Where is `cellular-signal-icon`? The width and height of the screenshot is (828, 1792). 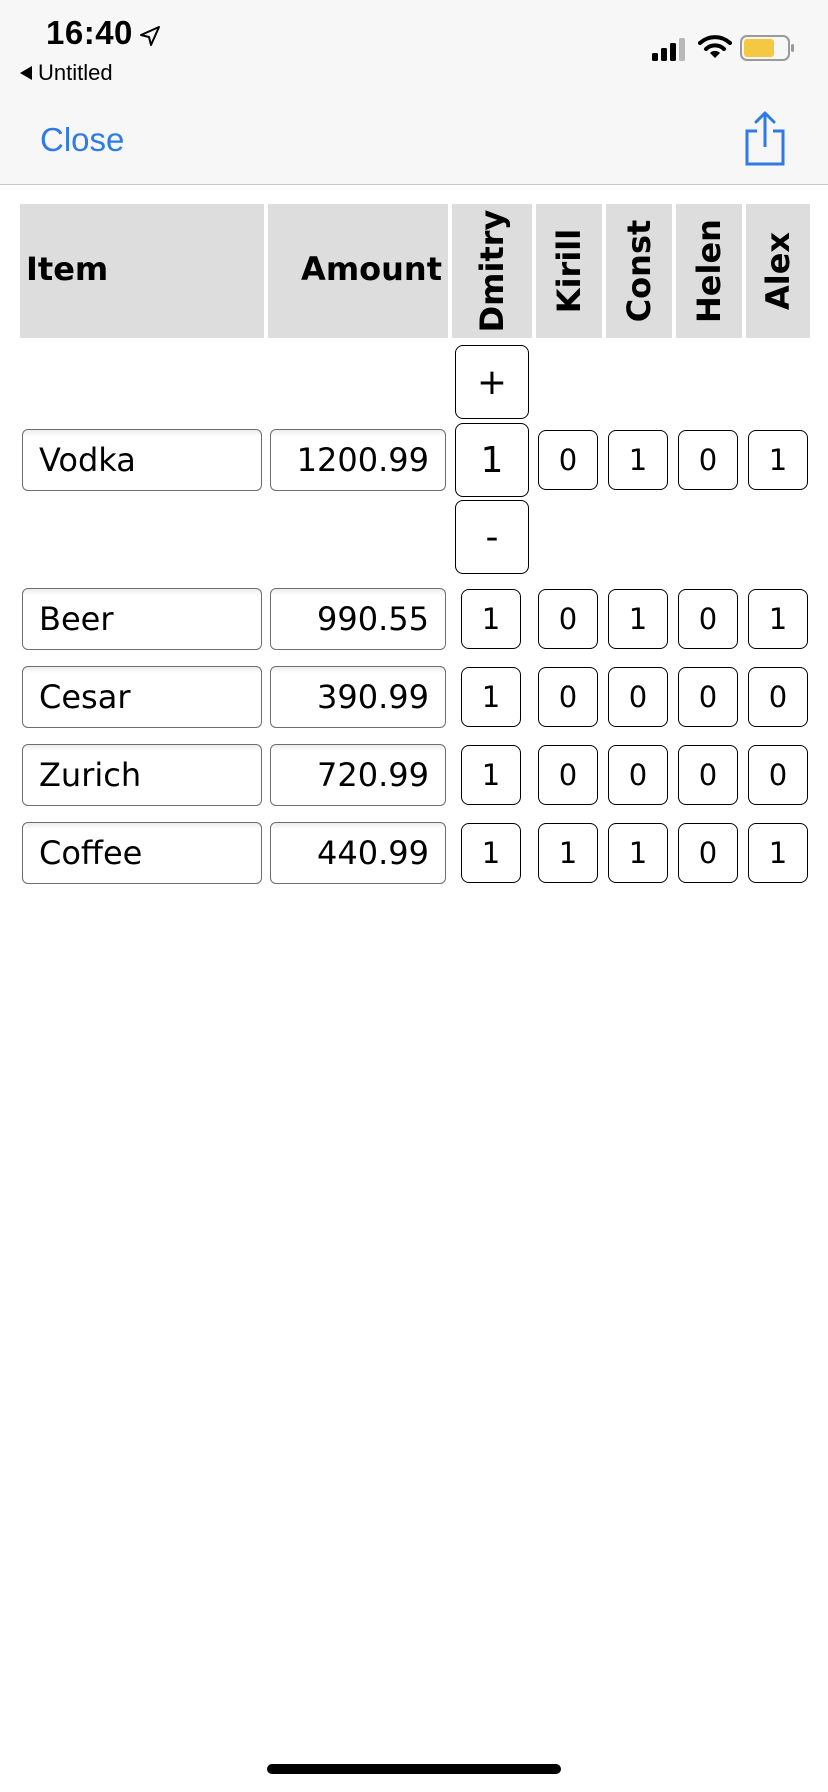
cellular-signal-icon is located at coordinates (668, 49).